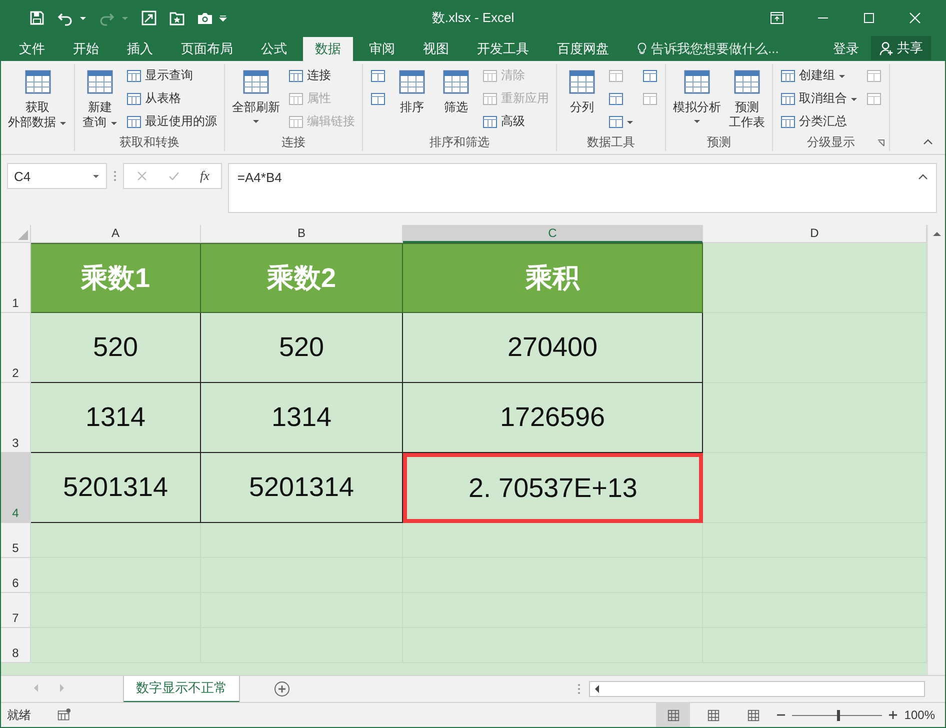 This screenshot has height=728, width=946. I want to click on zoom-in-icon, so click(893, 715).